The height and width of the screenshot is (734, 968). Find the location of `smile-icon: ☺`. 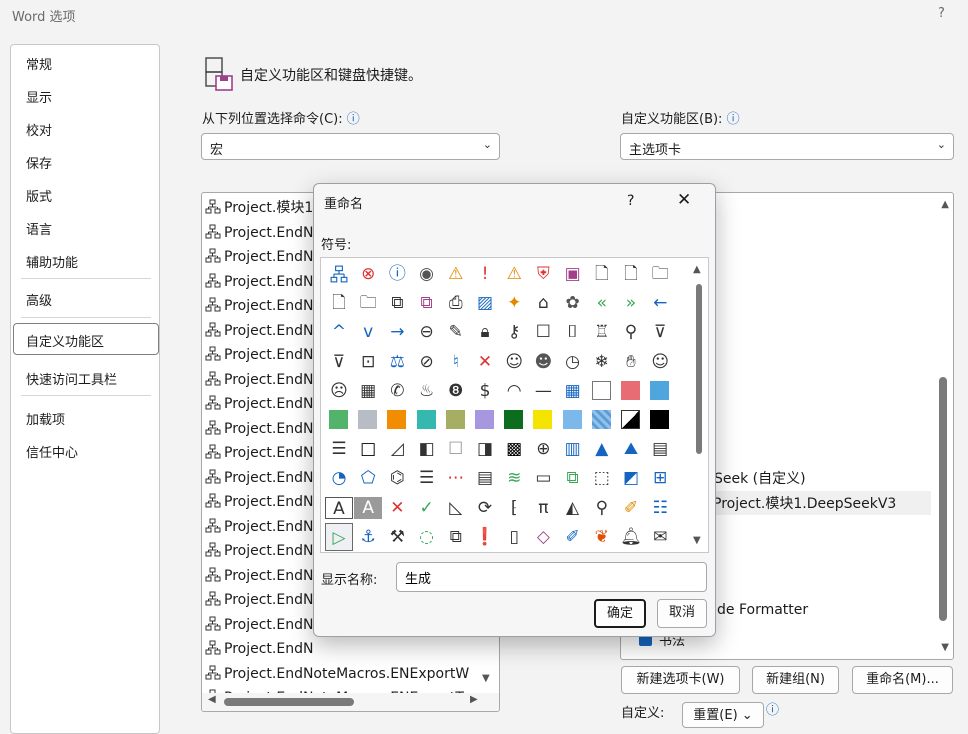

smile-icon: ☺ is located at coordinates (660, 362).